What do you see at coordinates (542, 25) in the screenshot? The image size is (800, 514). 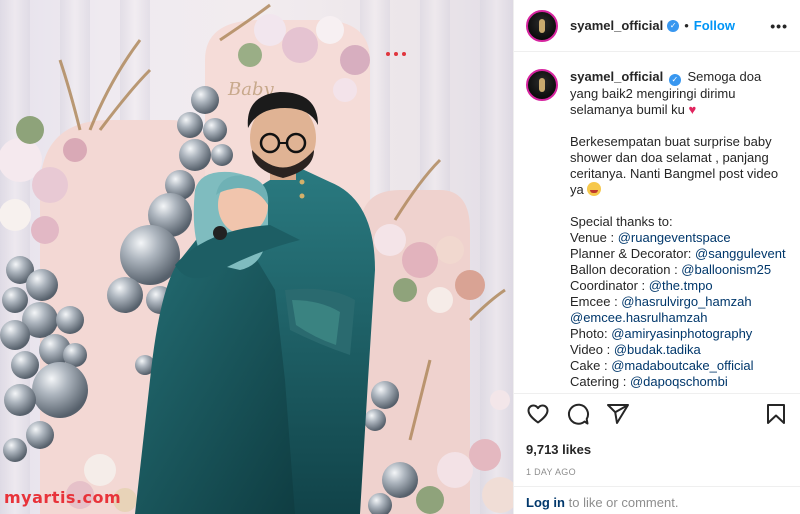 I see `avatar` at bounding box center [542, 25].